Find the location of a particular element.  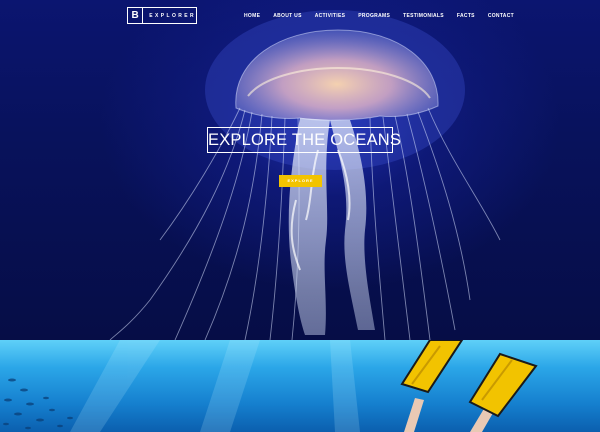

nav-contact: CONTACT is located at coordinates (501, 16).